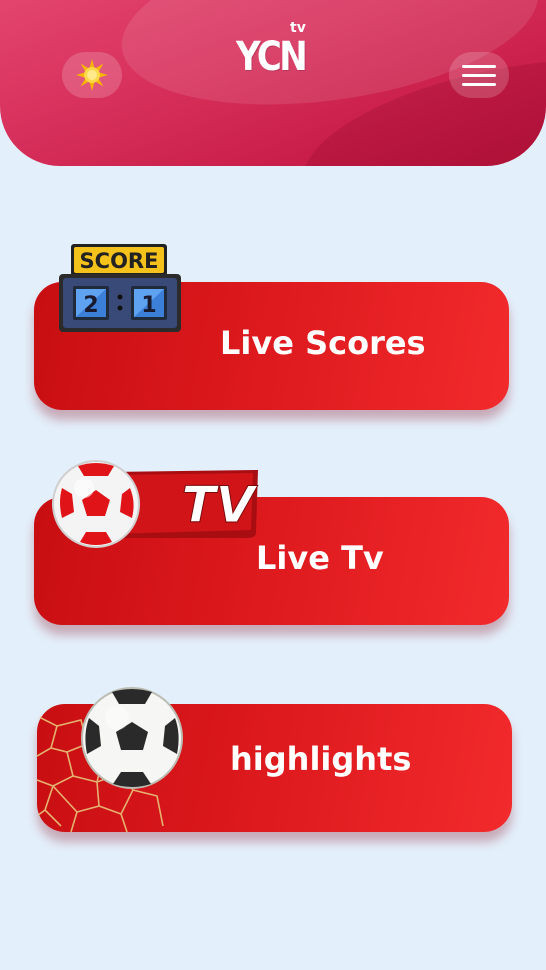  What do you see at coordinates (479, 66) in the screenshot?
I see `hamburger-menu-icon` at bounding box center [479, 66].